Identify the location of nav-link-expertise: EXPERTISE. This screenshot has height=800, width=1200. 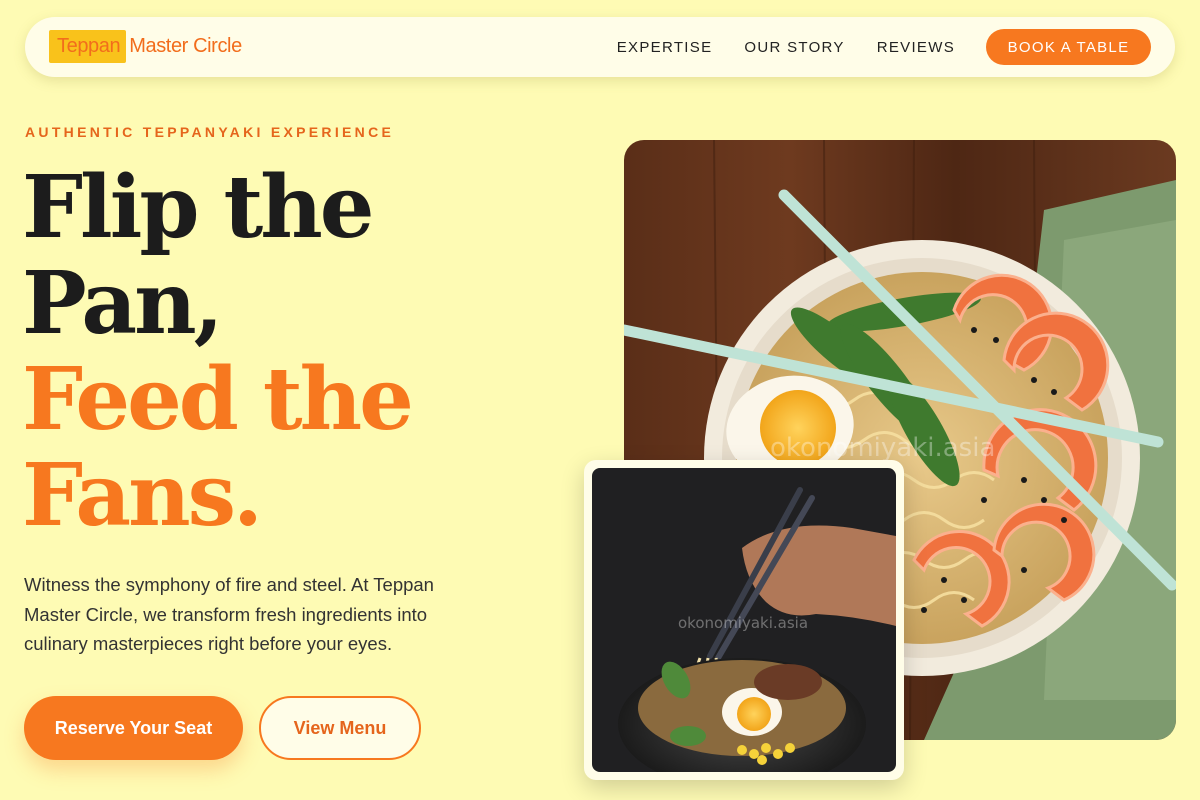
(665, 47).